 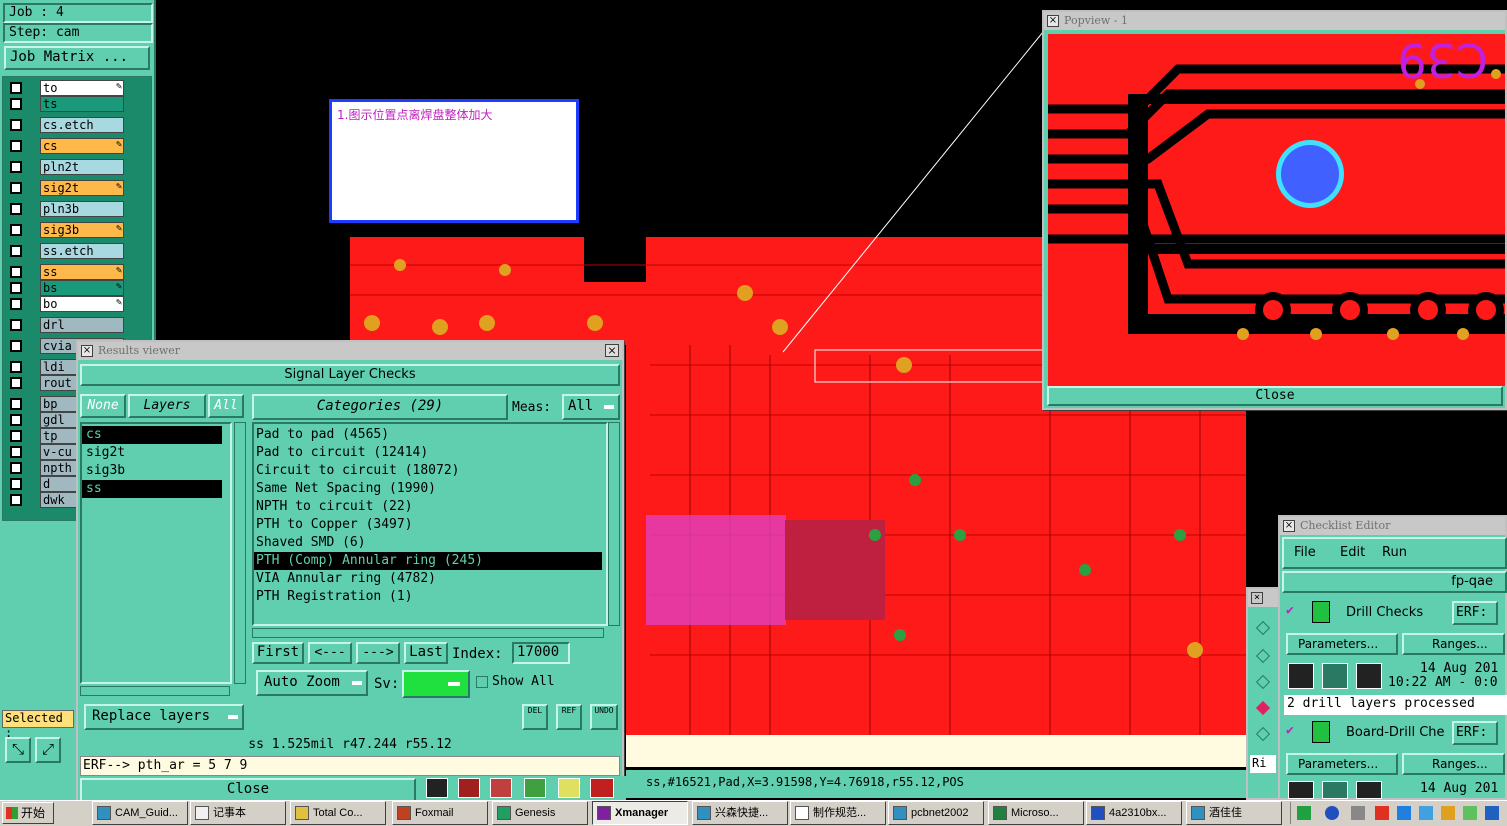 What do you see at coordinates (350, 351) in the screenshot?
I see `results-viewer-titlebar: × Results viewer ×` at bounding box center [350, 351].